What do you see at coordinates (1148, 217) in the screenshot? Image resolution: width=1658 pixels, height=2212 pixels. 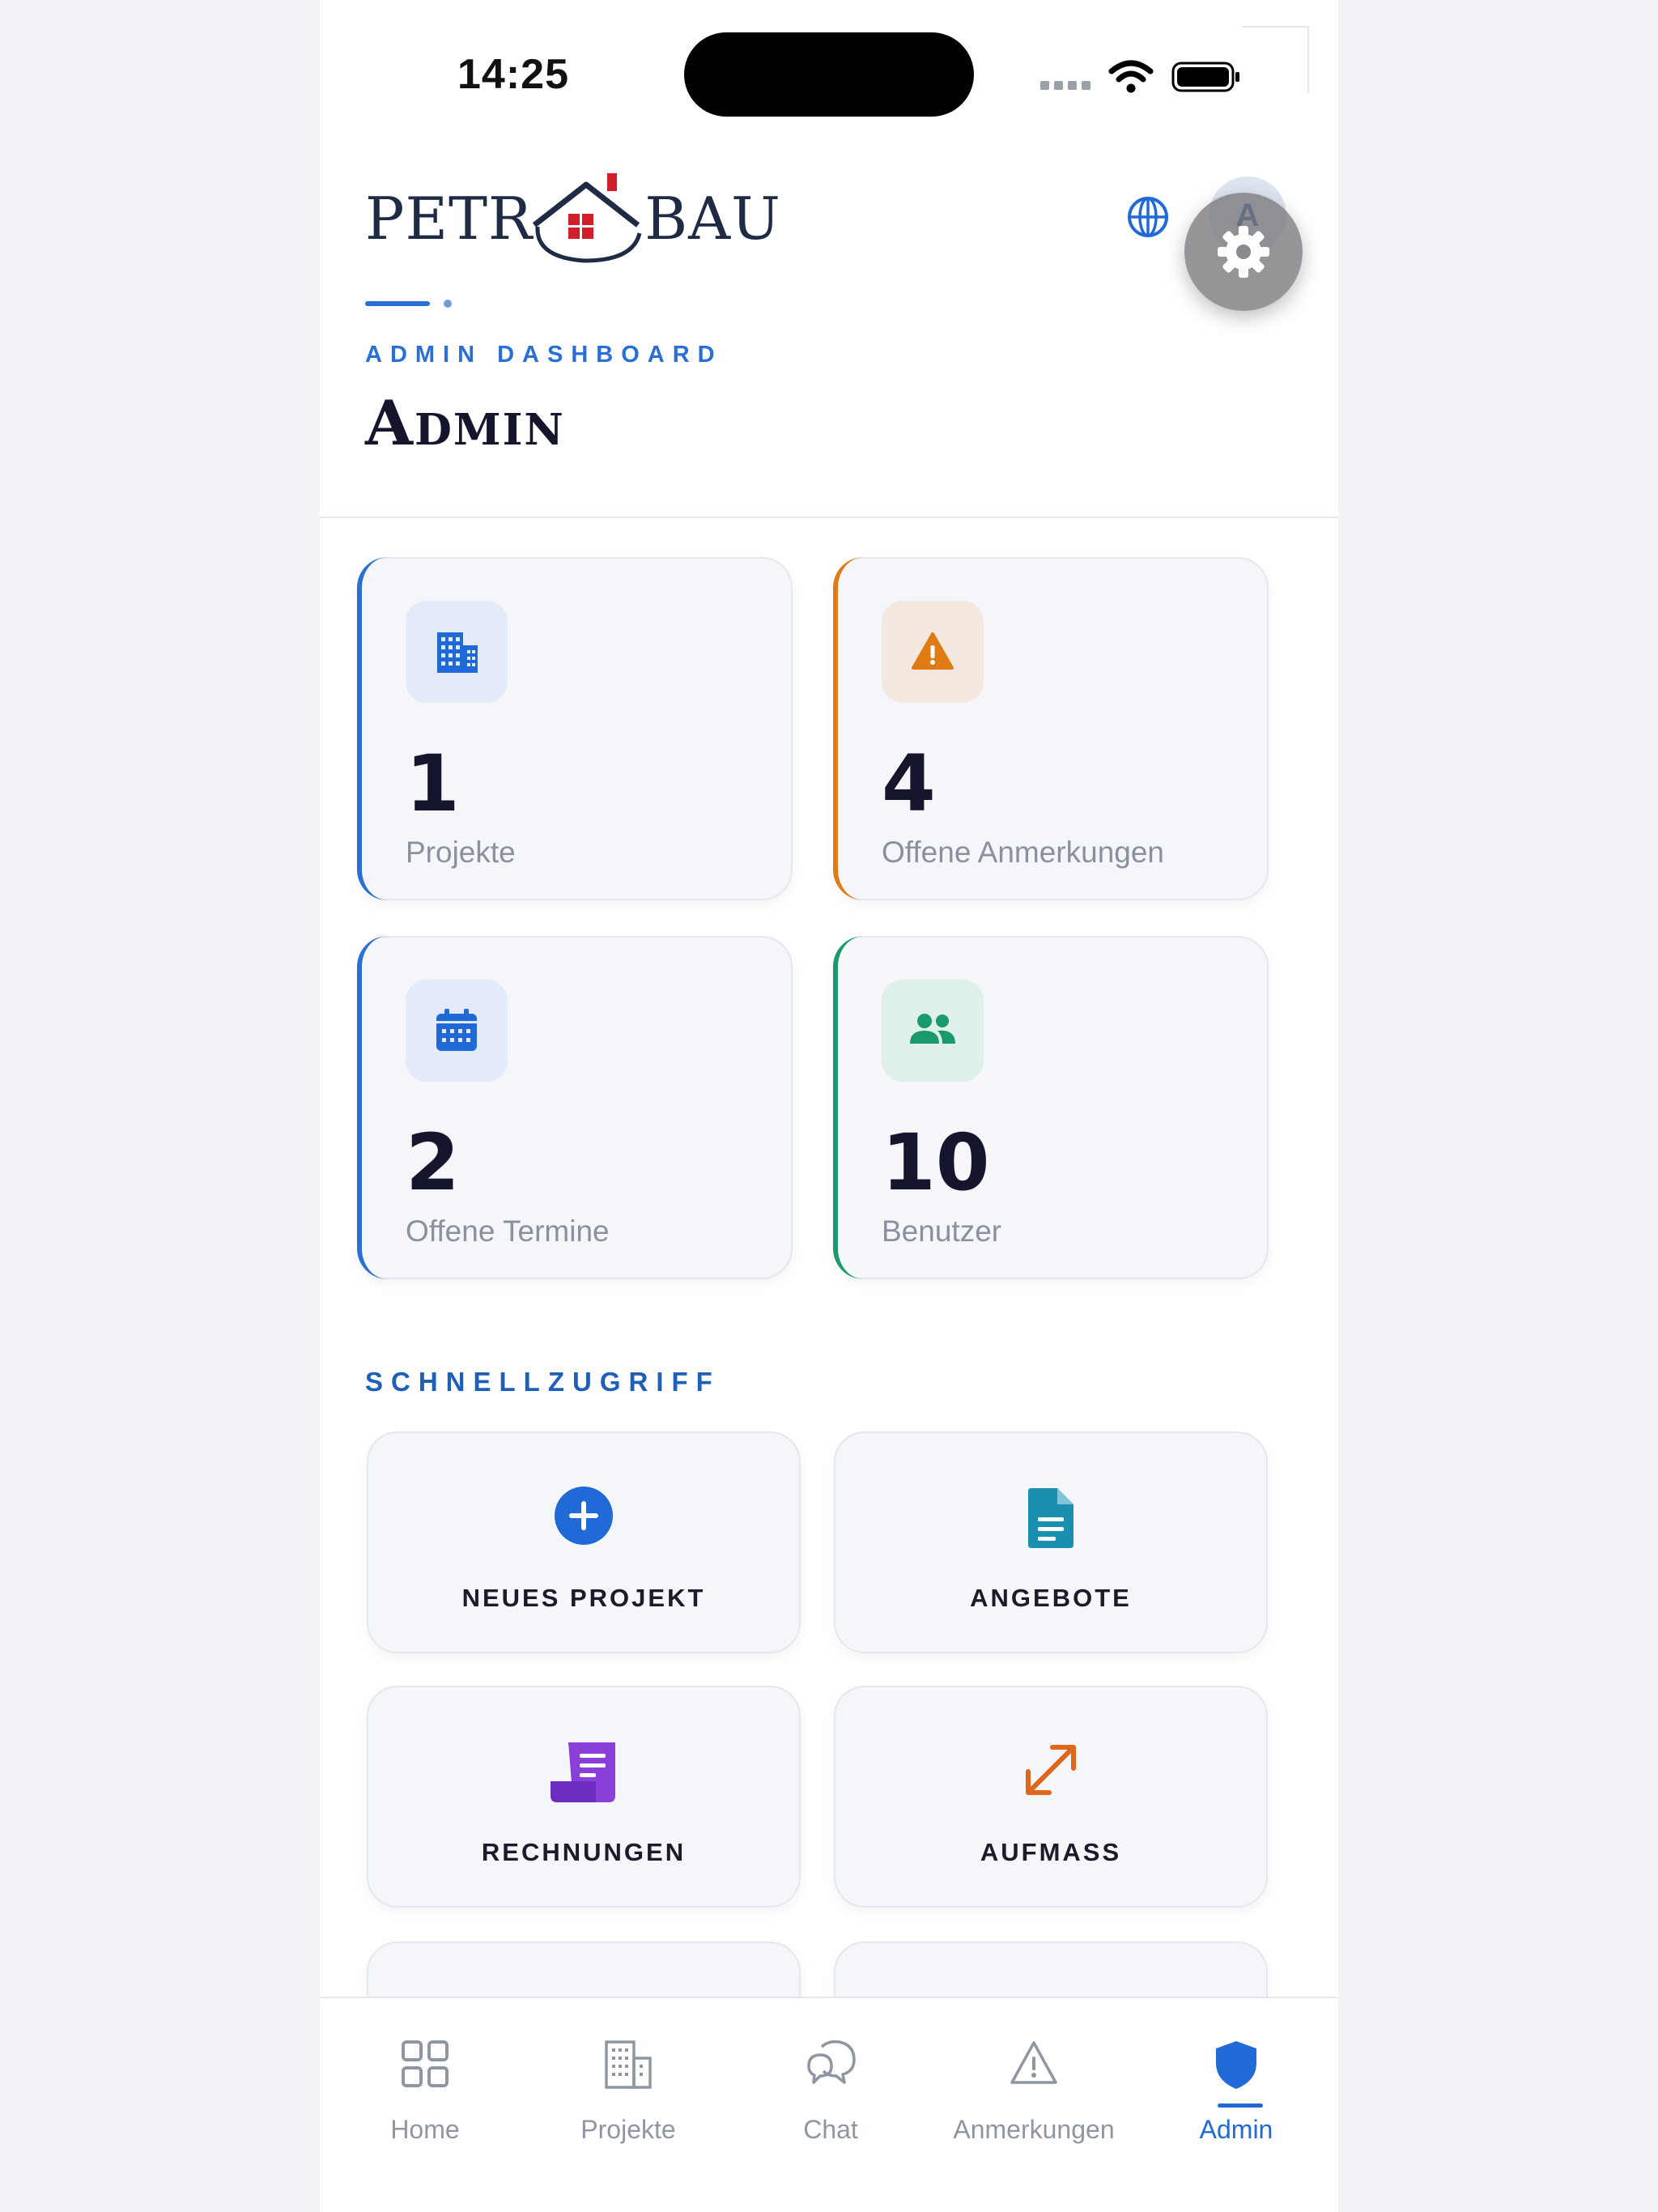 I see `globe-icon` at bounding box center [1148, 217].